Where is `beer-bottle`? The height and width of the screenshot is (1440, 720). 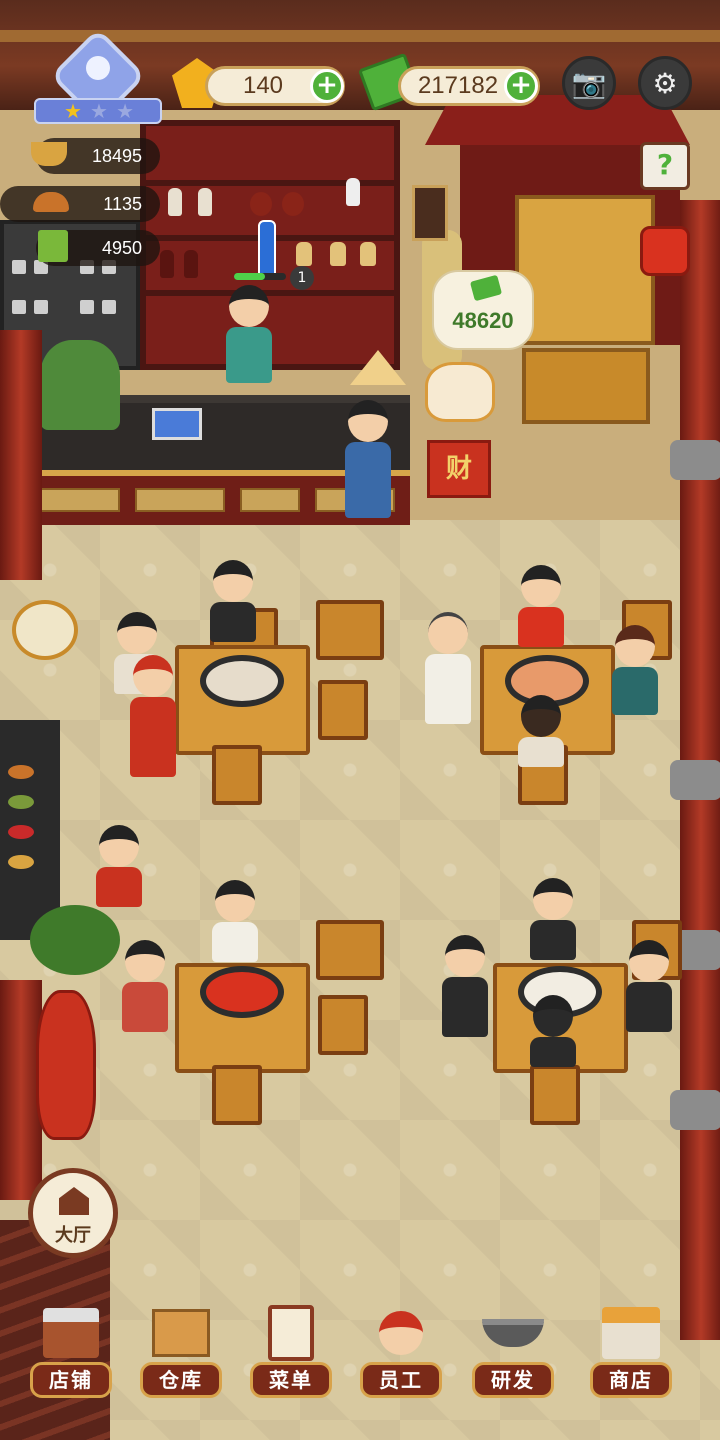
beer-bottle is located at coordinates (267, 250).